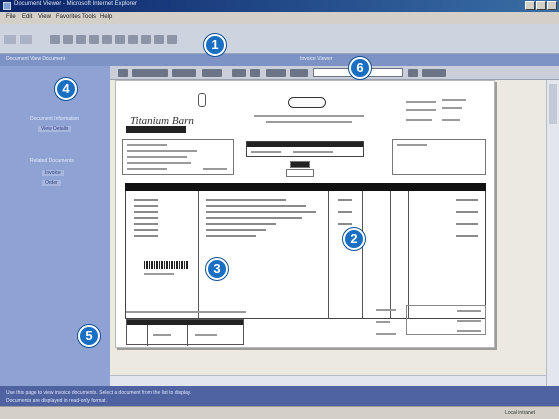  I want to click on bill-to-box, so click(178, 157).